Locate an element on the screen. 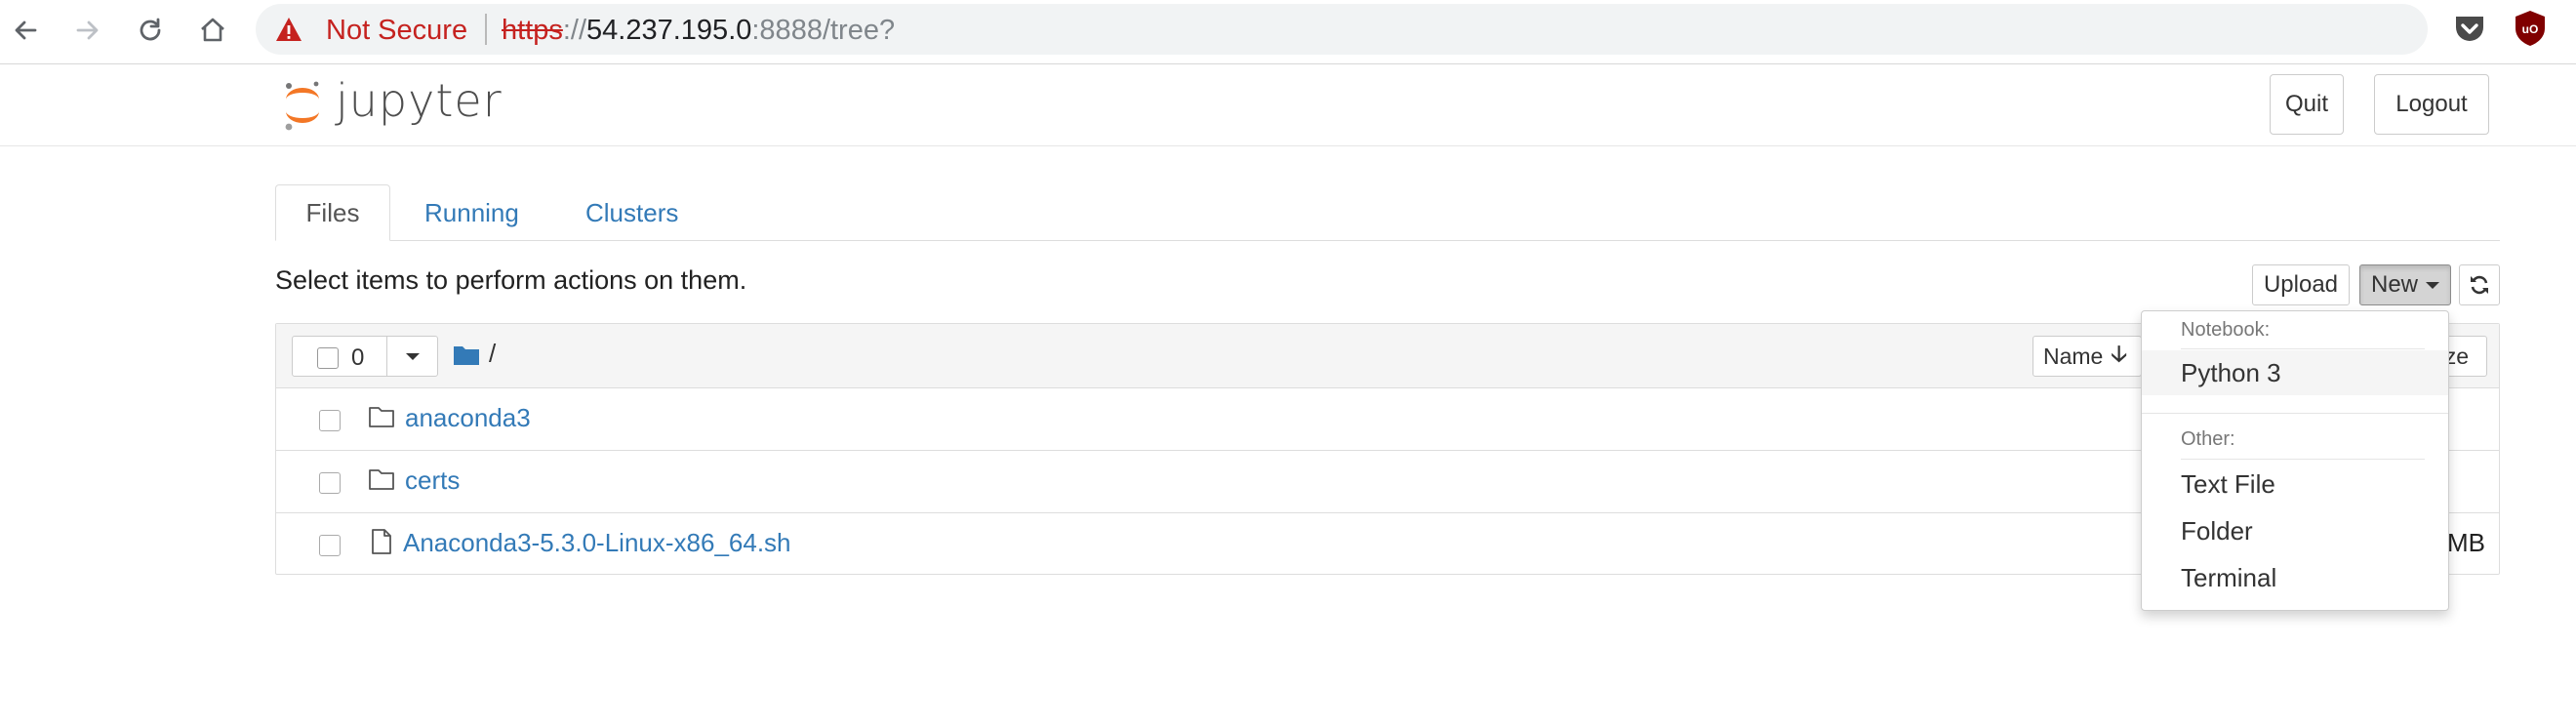 Image resolution: width=2576 pixels, height=728 pixels. breadcrumb-root: / is located at coordinates (492, 354).